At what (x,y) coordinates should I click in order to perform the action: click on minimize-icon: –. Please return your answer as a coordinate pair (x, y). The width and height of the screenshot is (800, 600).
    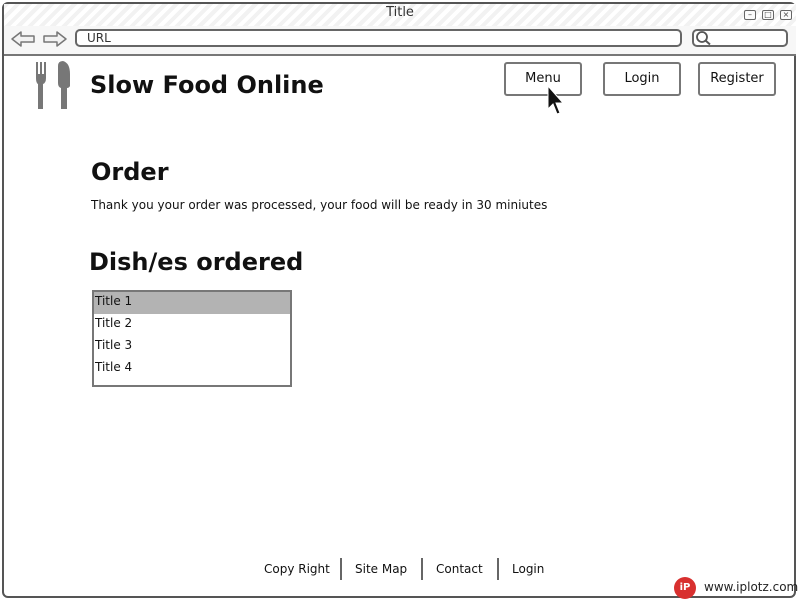
    Looking at the image, I should click on (750, 15).